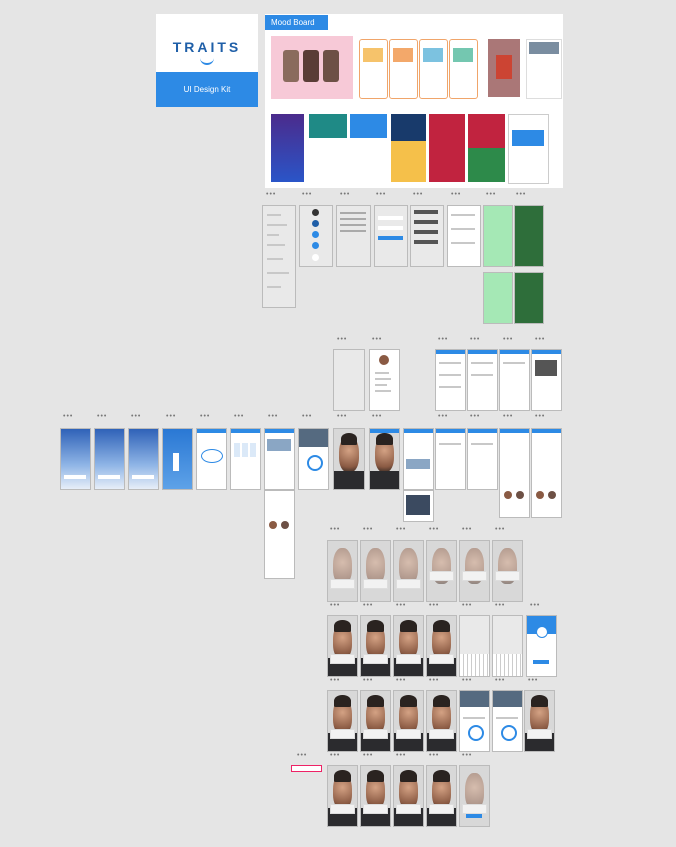 This screenshot has width=676, height=847. Describe the element at coordinates (427, 236) in the screenshot. I see `artboard-buttons` at that location.